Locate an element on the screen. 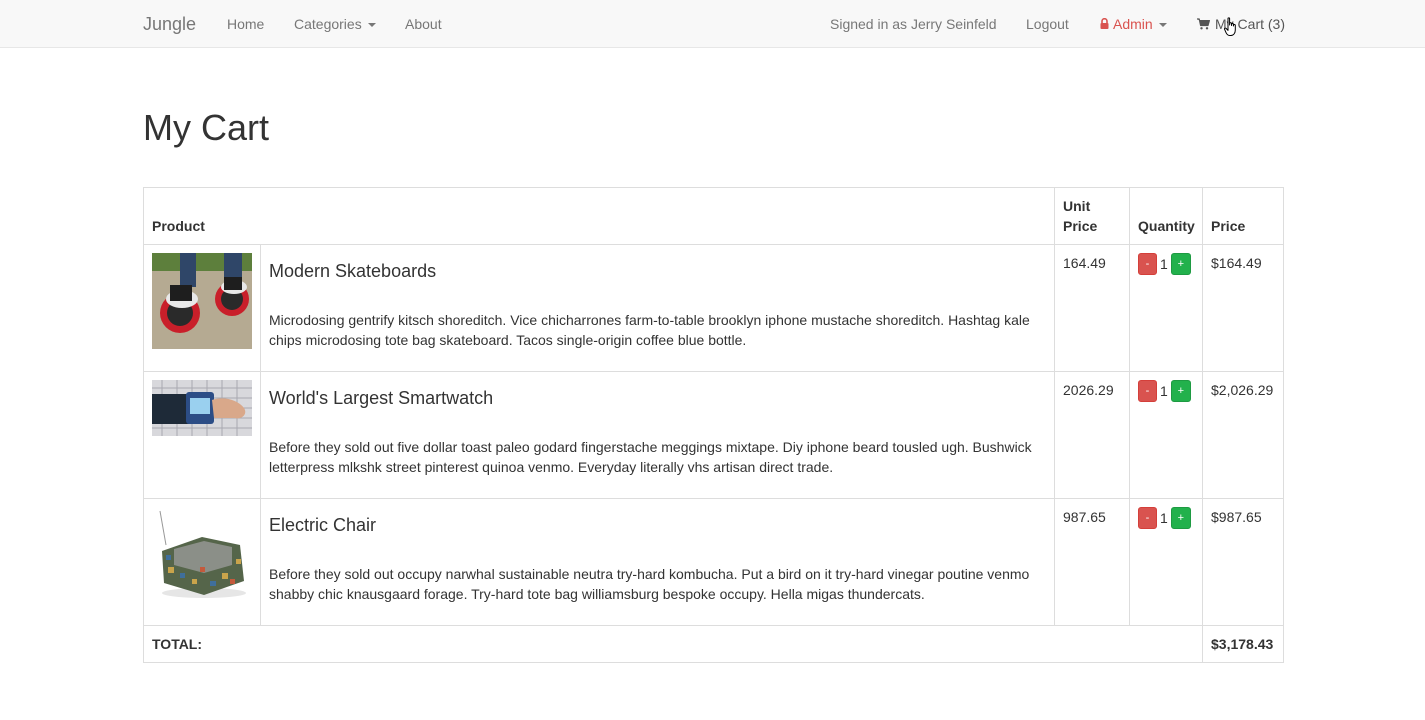  nav-logout: Logout is located at coordinates (1047, 24).